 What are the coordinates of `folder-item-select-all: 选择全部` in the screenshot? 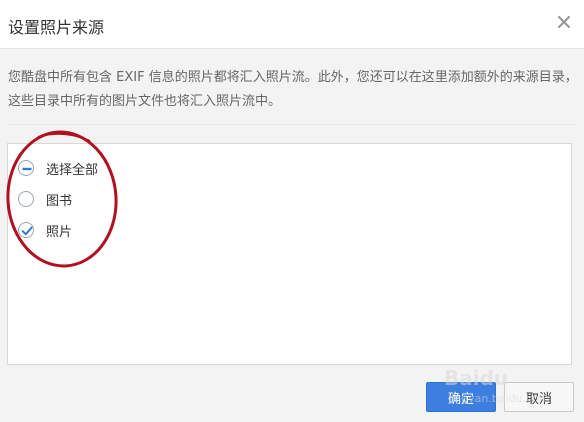 It's located at (58, 168).